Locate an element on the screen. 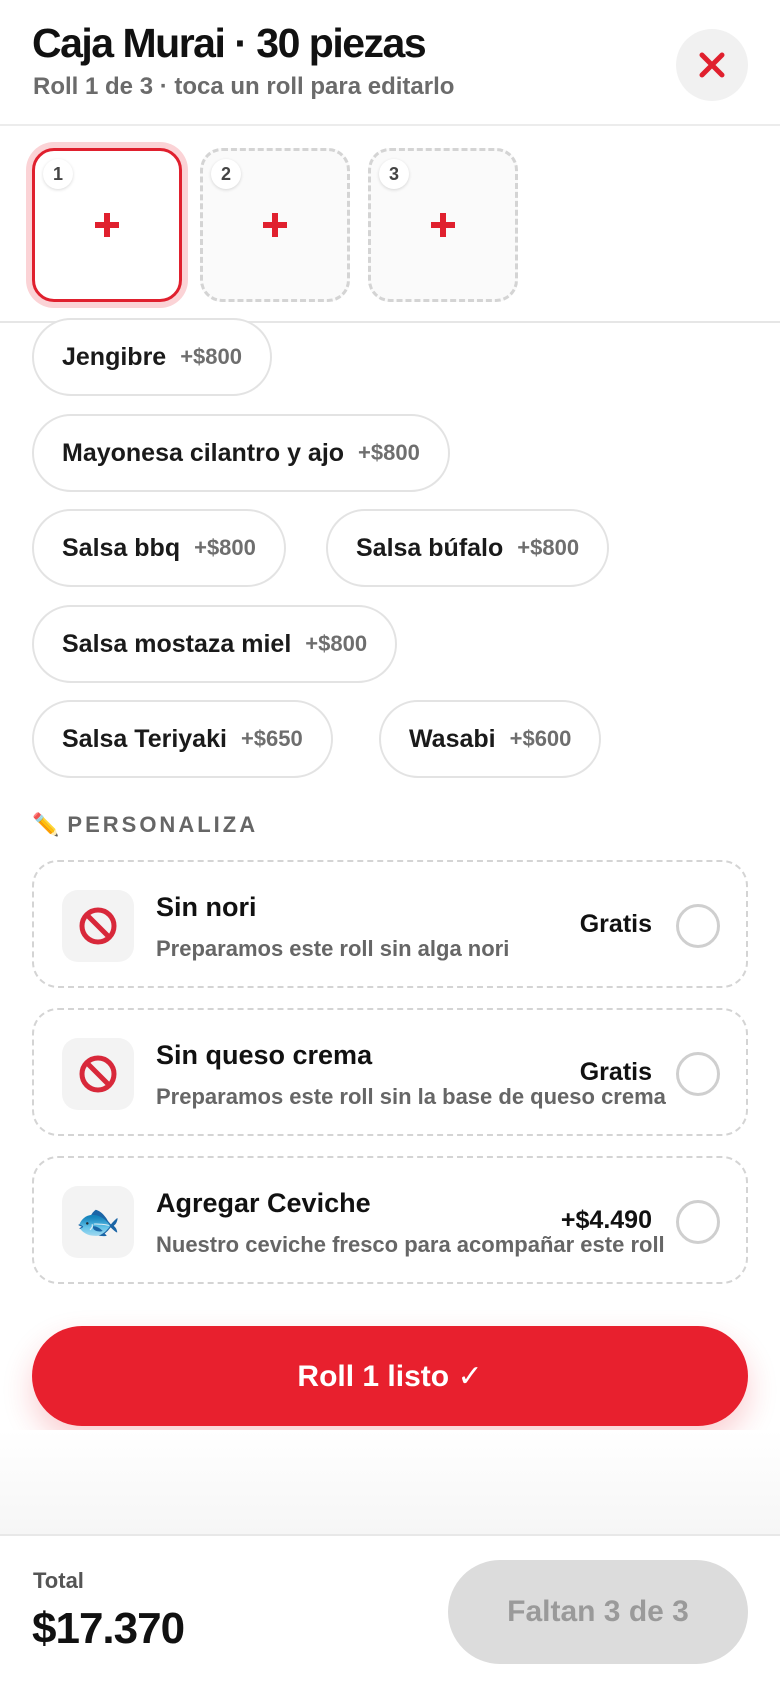 The width and height of the screenshot is (780, 1688). close-x-icon is located at coordinates (712, 65).